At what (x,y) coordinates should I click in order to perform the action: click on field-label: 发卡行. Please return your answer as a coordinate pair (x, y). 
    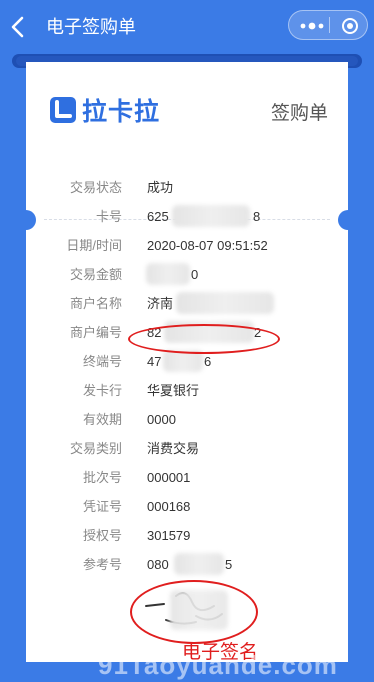
    Looking at the image, I should click on (102, 390).